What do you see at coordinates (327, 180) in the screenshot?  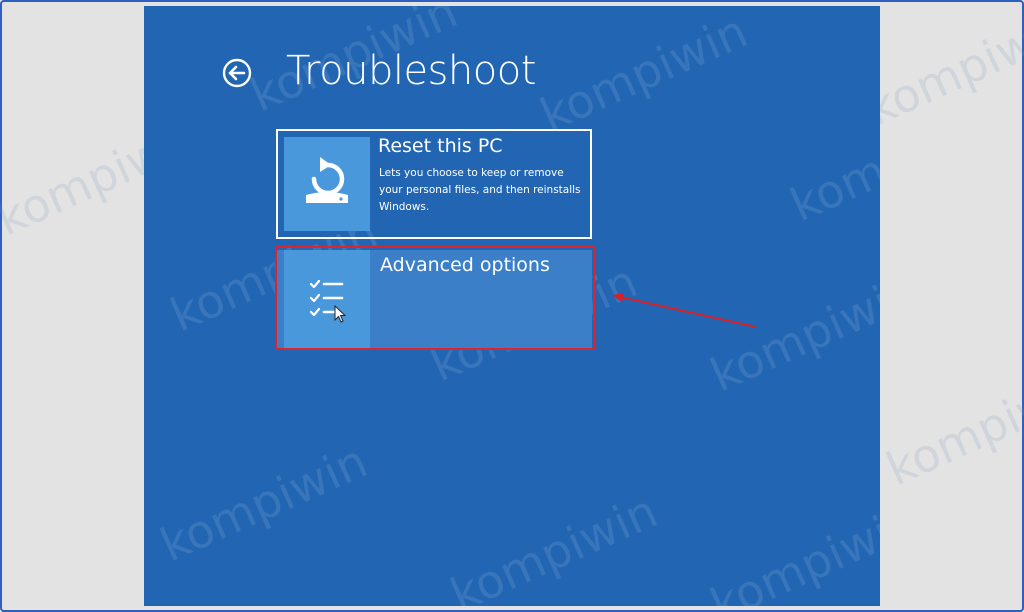 I see `reset-pc-icon` at bounding box center [327, 180].